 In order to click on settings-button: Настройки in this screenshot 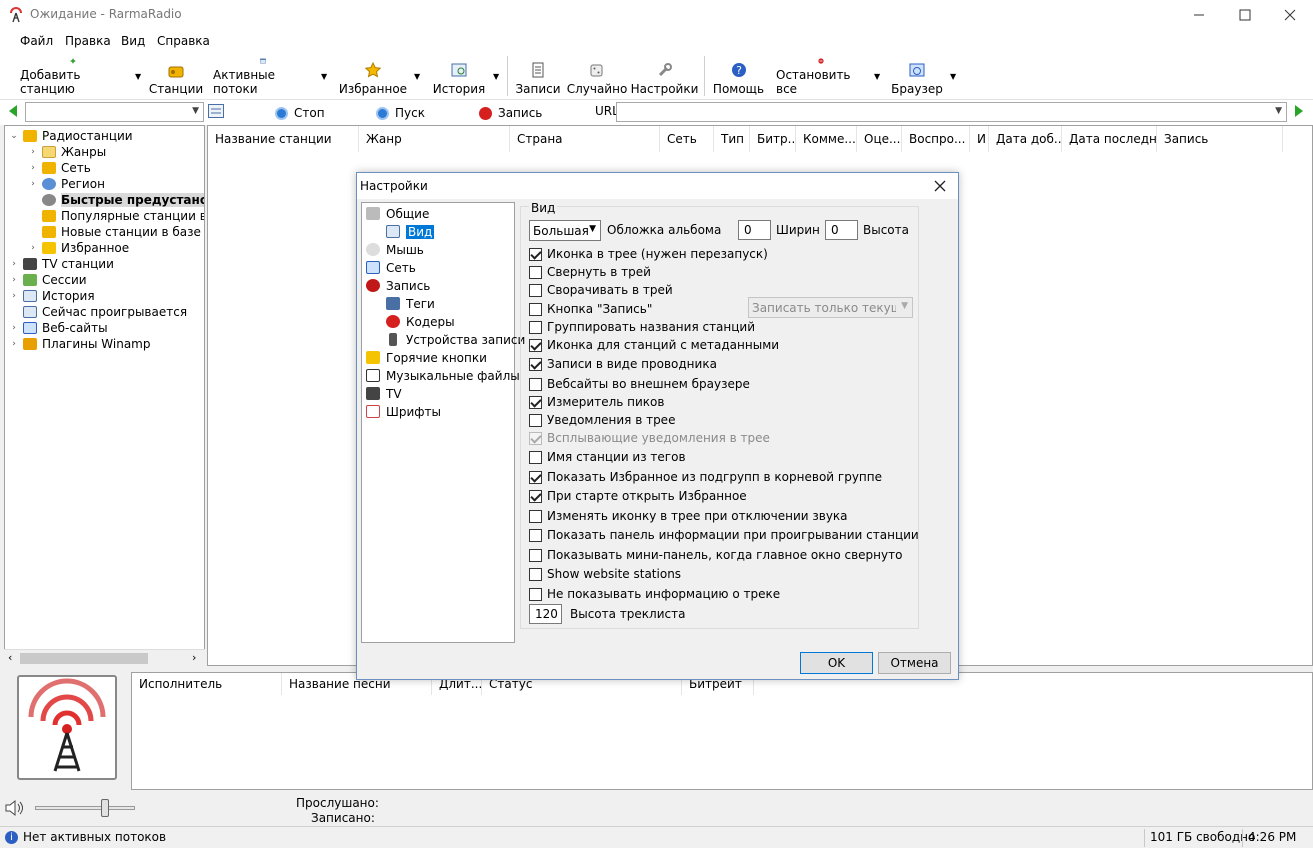, I will do `click(664, 77)`.